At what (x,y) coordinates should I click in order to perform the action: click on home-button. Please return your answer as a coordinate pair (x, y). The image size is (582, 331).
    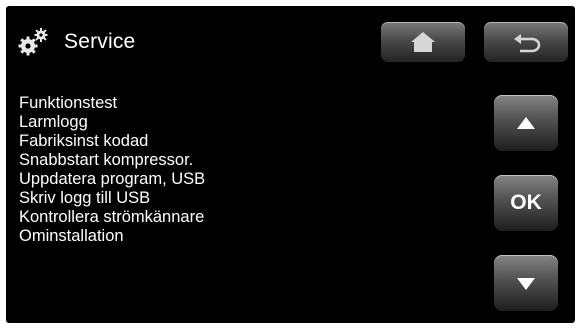
    Looking at the image, I should click on (423, 42).